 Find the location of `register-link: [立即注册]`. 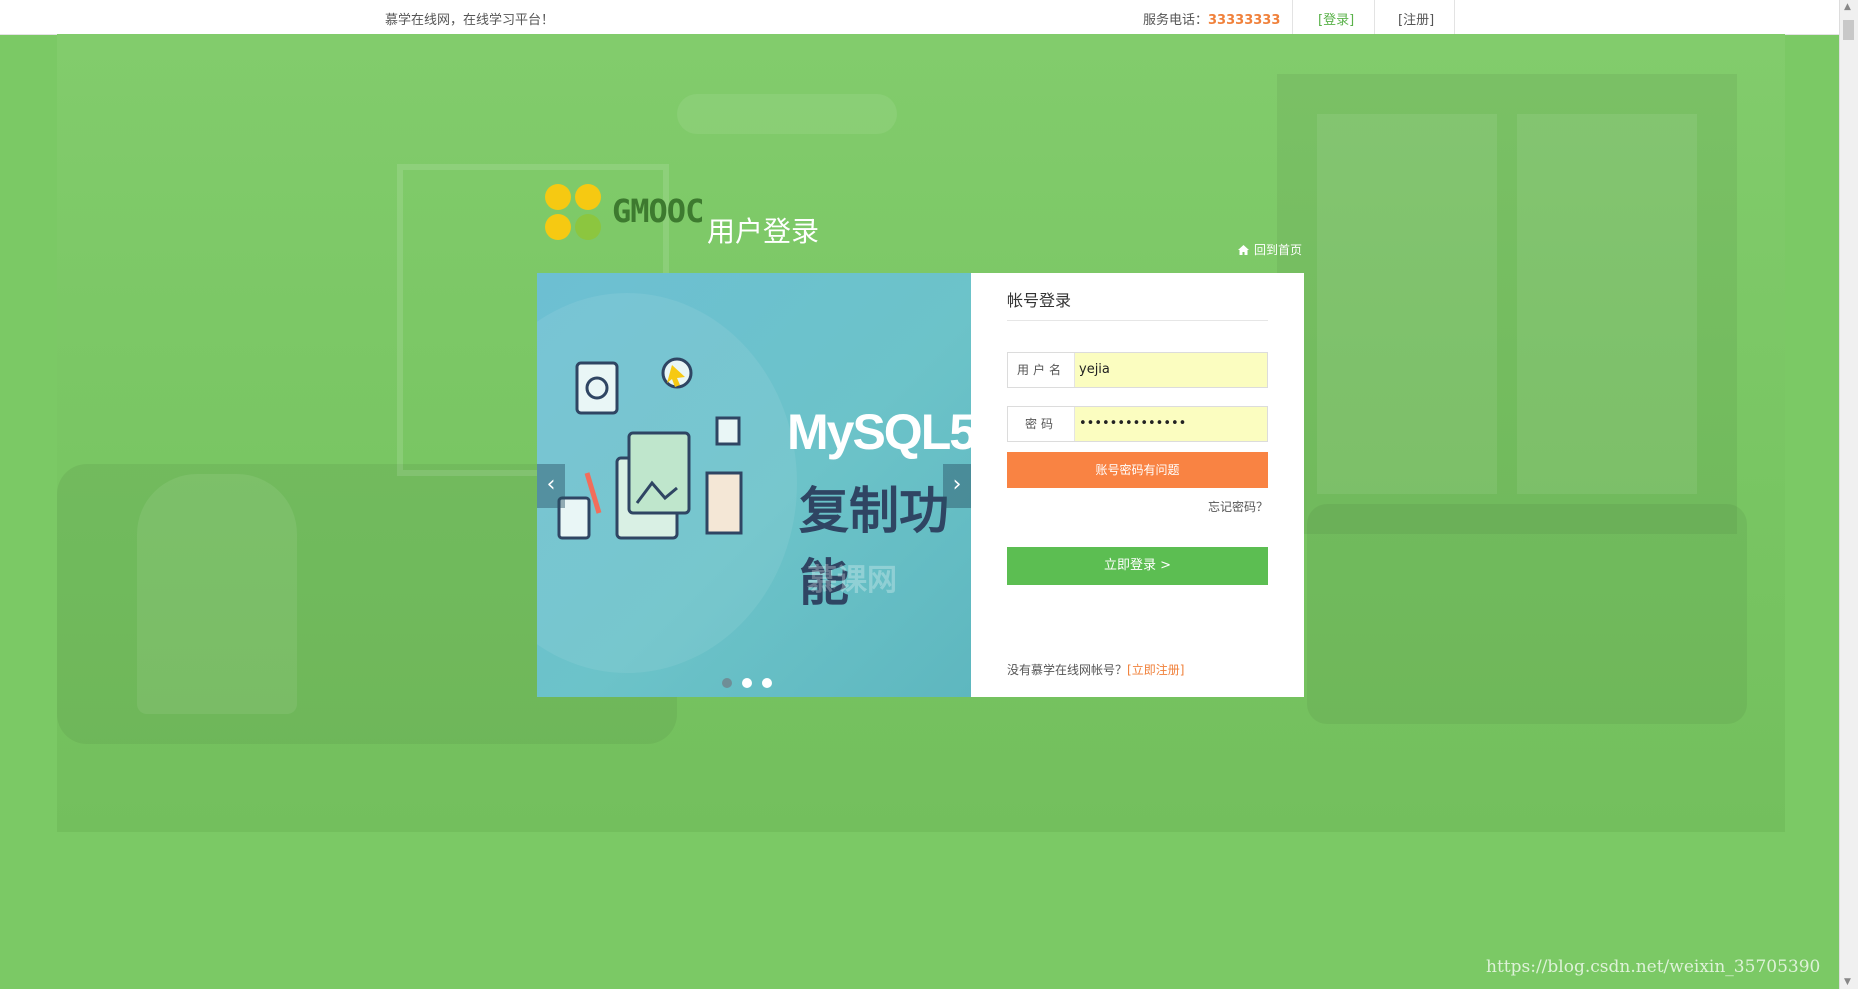

register-link: [立即注册] is located at coordinates (1155, 670).